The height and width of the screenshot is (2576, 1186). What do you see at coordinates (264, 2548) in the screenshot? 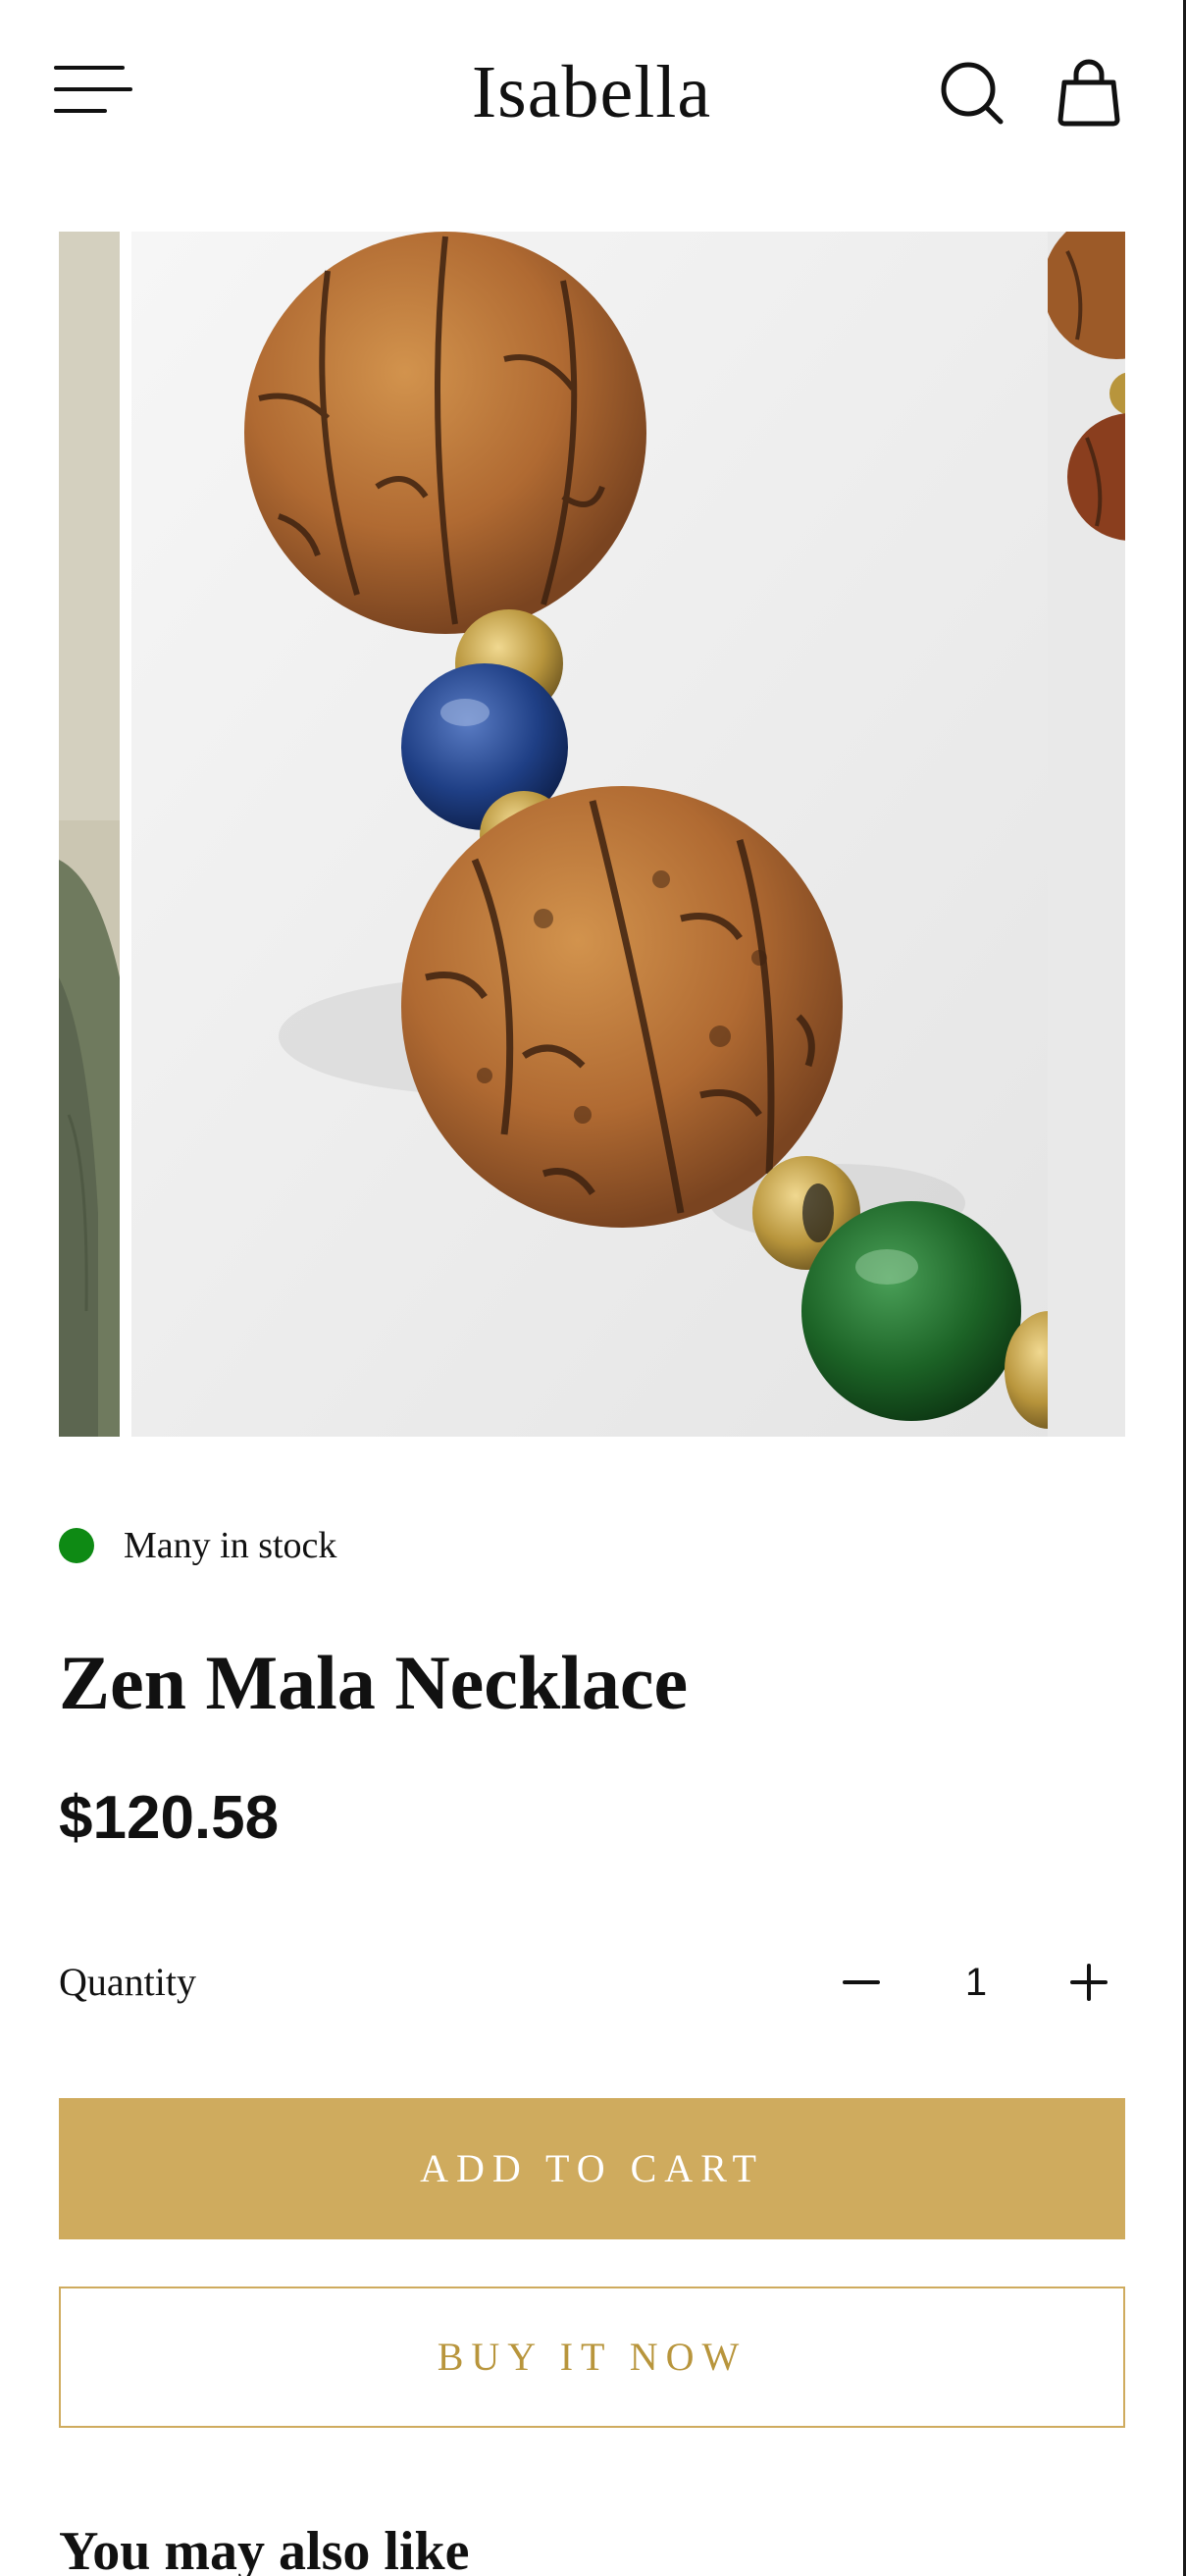
I see `recommendations-heading: You may also like` at bounding box center [264, 2548].